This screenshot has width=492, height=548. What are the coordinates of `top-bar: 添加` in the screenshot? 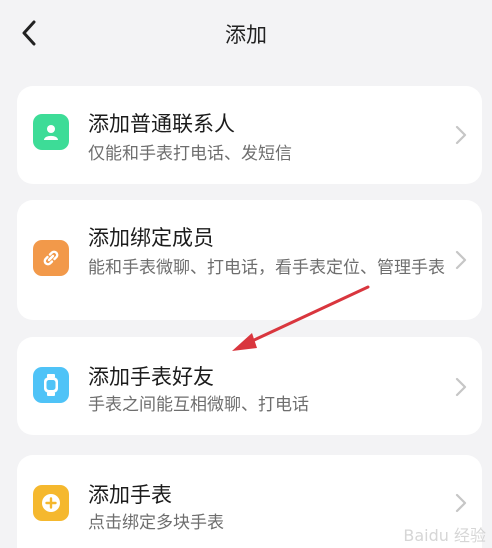 It's located at (246, 35).